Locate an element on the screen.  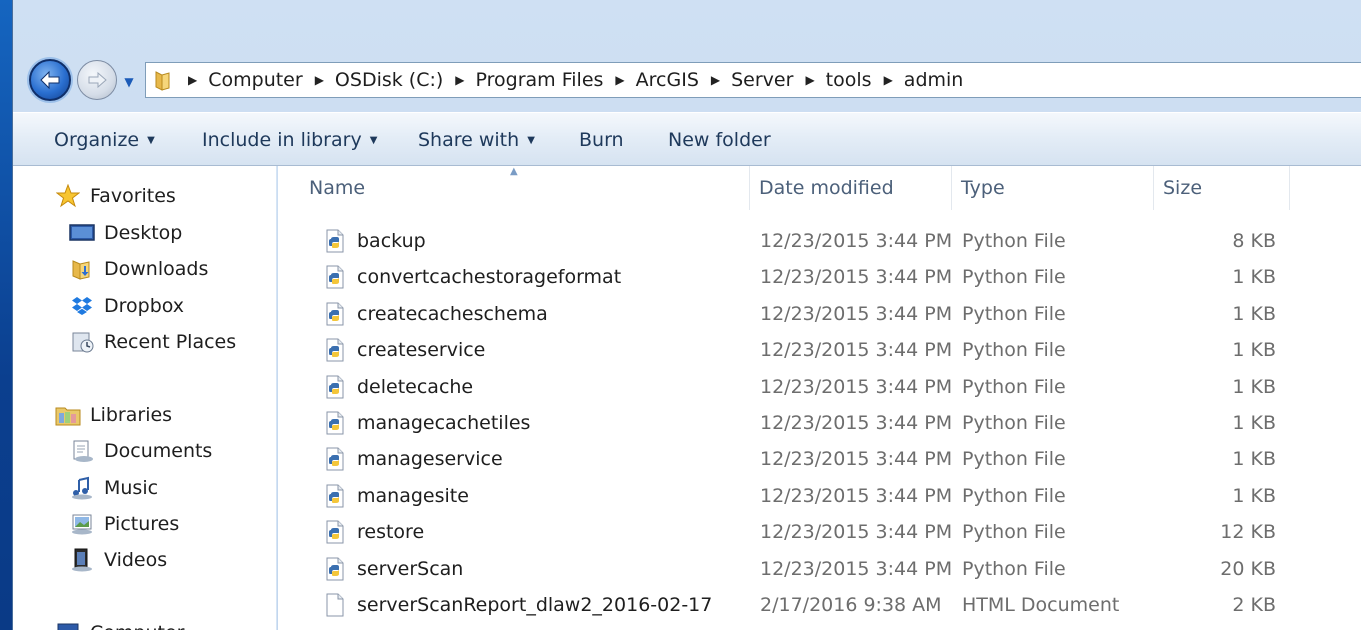
nav-label: Computer is located at coordinates (137, 626).